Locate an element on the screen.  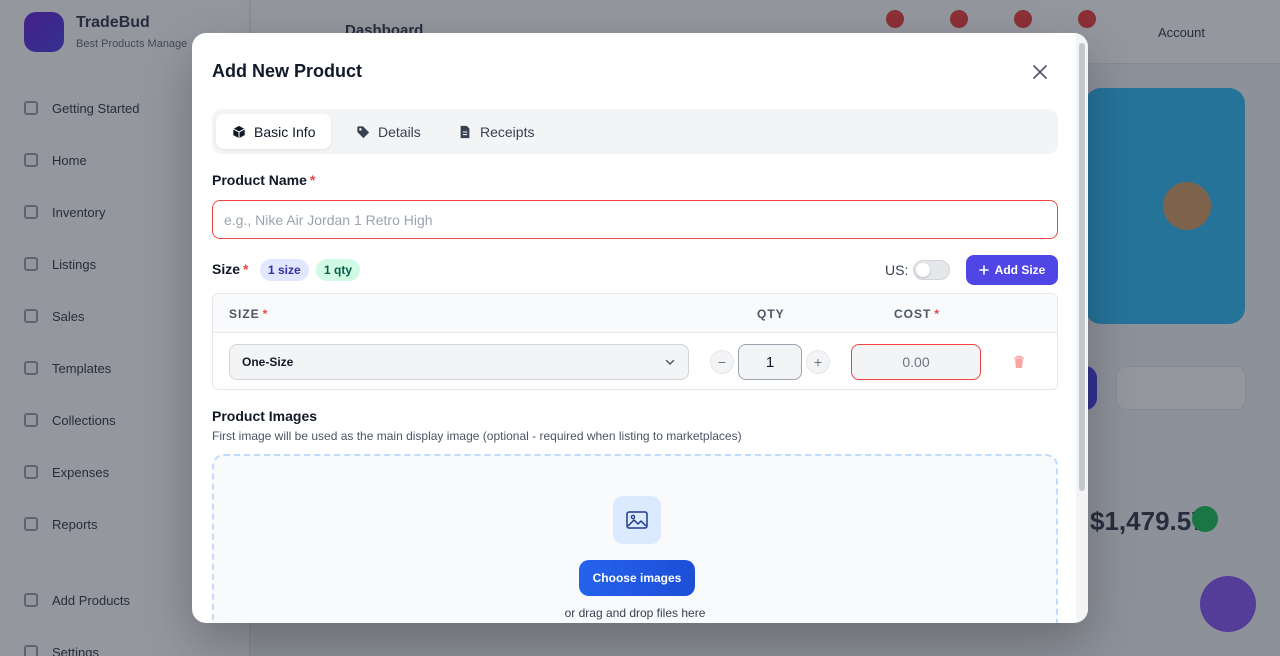
product-name-input is located at coordinates (635, 219).